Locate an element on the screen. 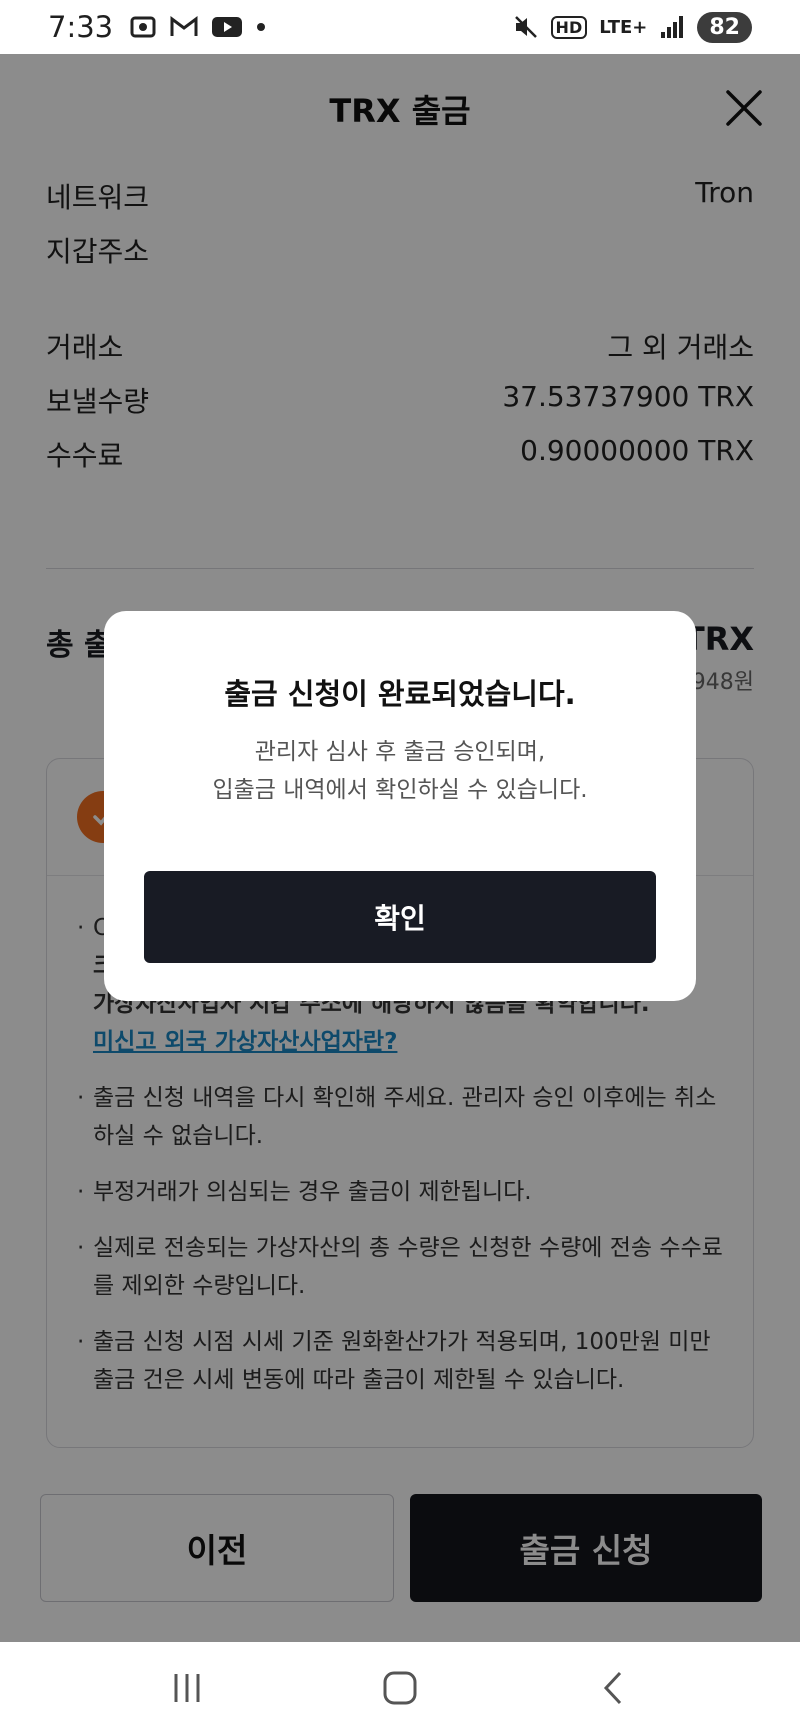 The width and height of the screenshot is (800, 1734). gmail-icon is located at coordinates (184, 26).